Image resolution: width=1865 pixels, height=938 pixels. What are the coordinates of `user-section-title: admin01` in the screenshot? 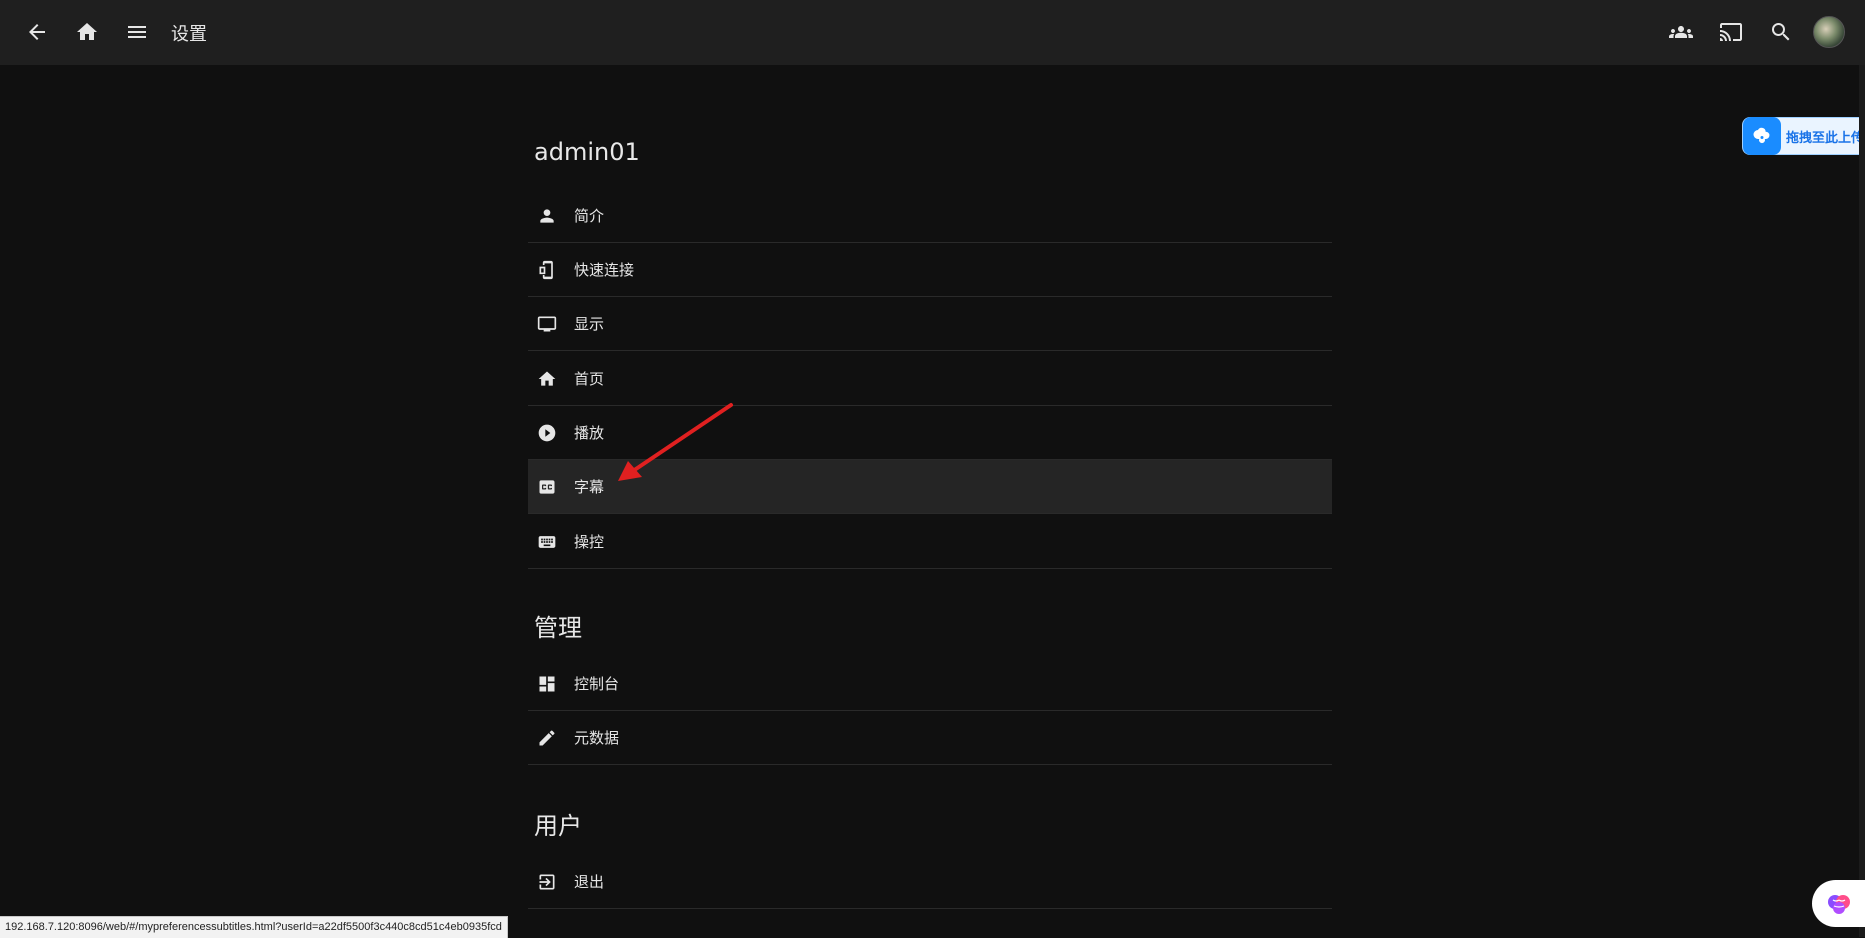 It's located at (587, 152).